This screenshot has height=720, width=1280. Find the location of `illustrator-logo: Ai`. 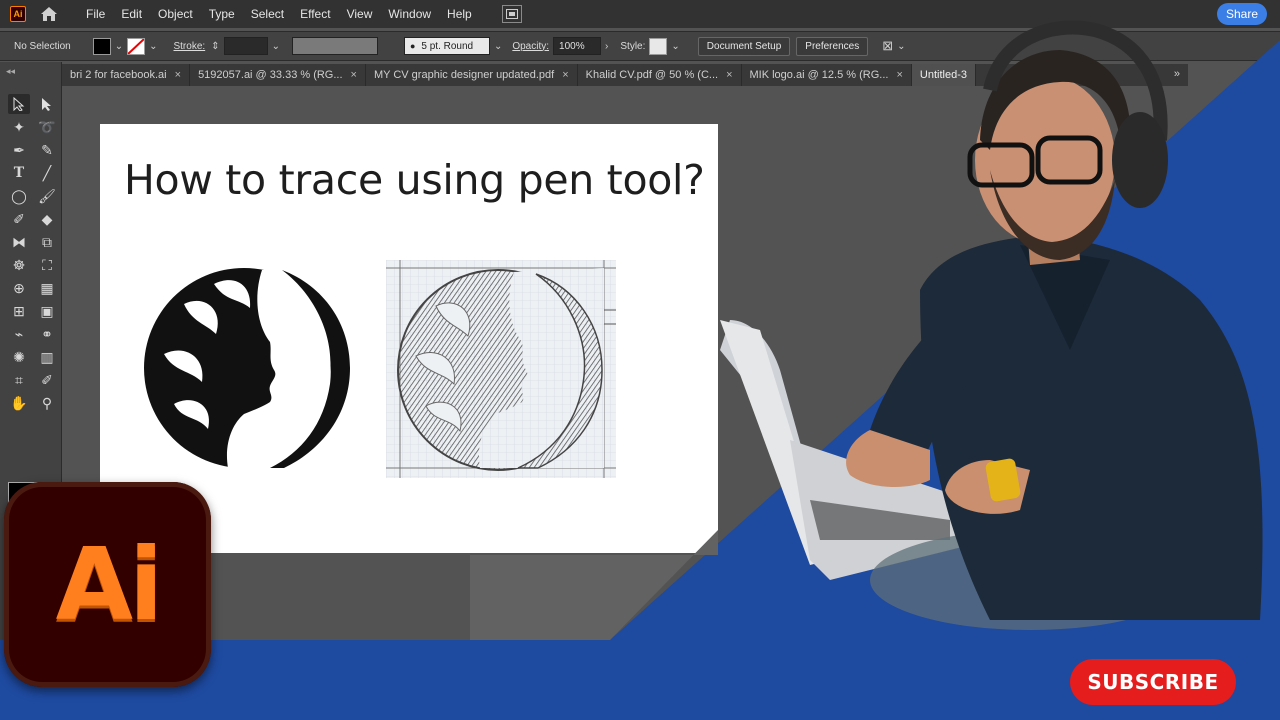

illustrator-logo: Ai is located at coordinates (107, 584).